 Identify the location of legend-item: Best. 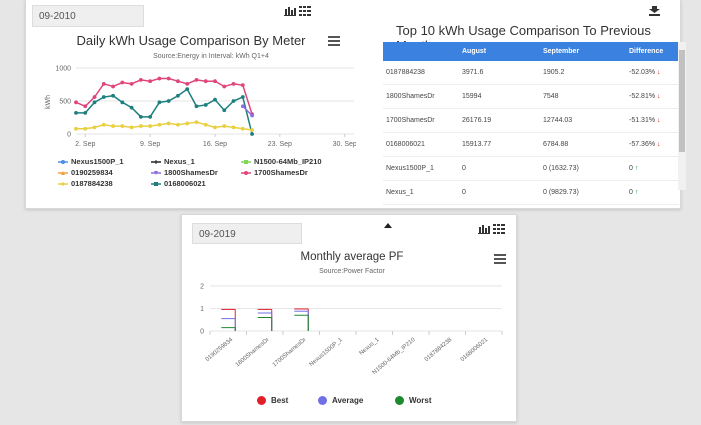
(272, 400).